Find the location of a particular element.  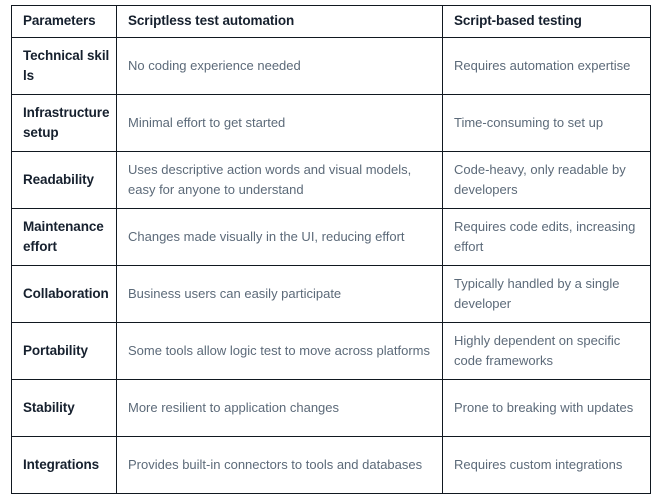

cell-parameter: Maintenance effort is located at coordinates (64, 237).